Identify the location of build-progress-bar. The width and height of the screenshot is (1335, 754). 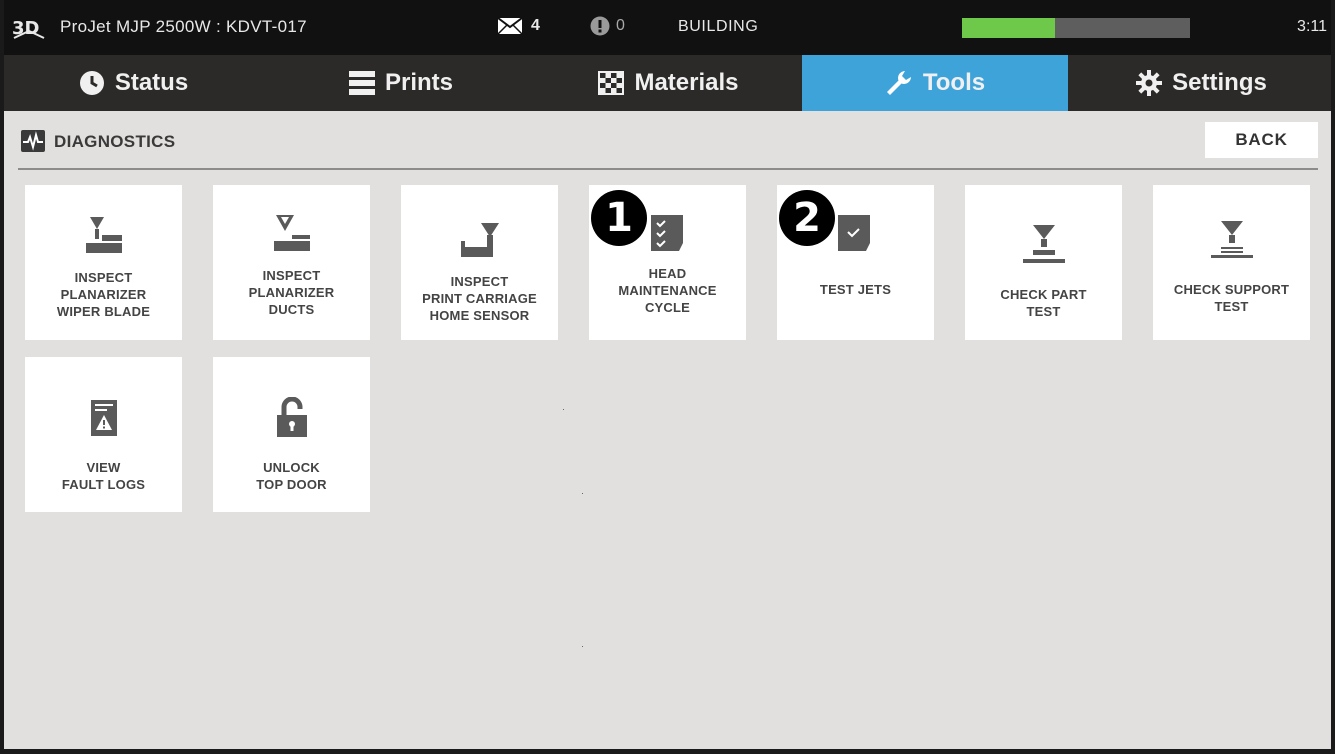
(1076, 28).